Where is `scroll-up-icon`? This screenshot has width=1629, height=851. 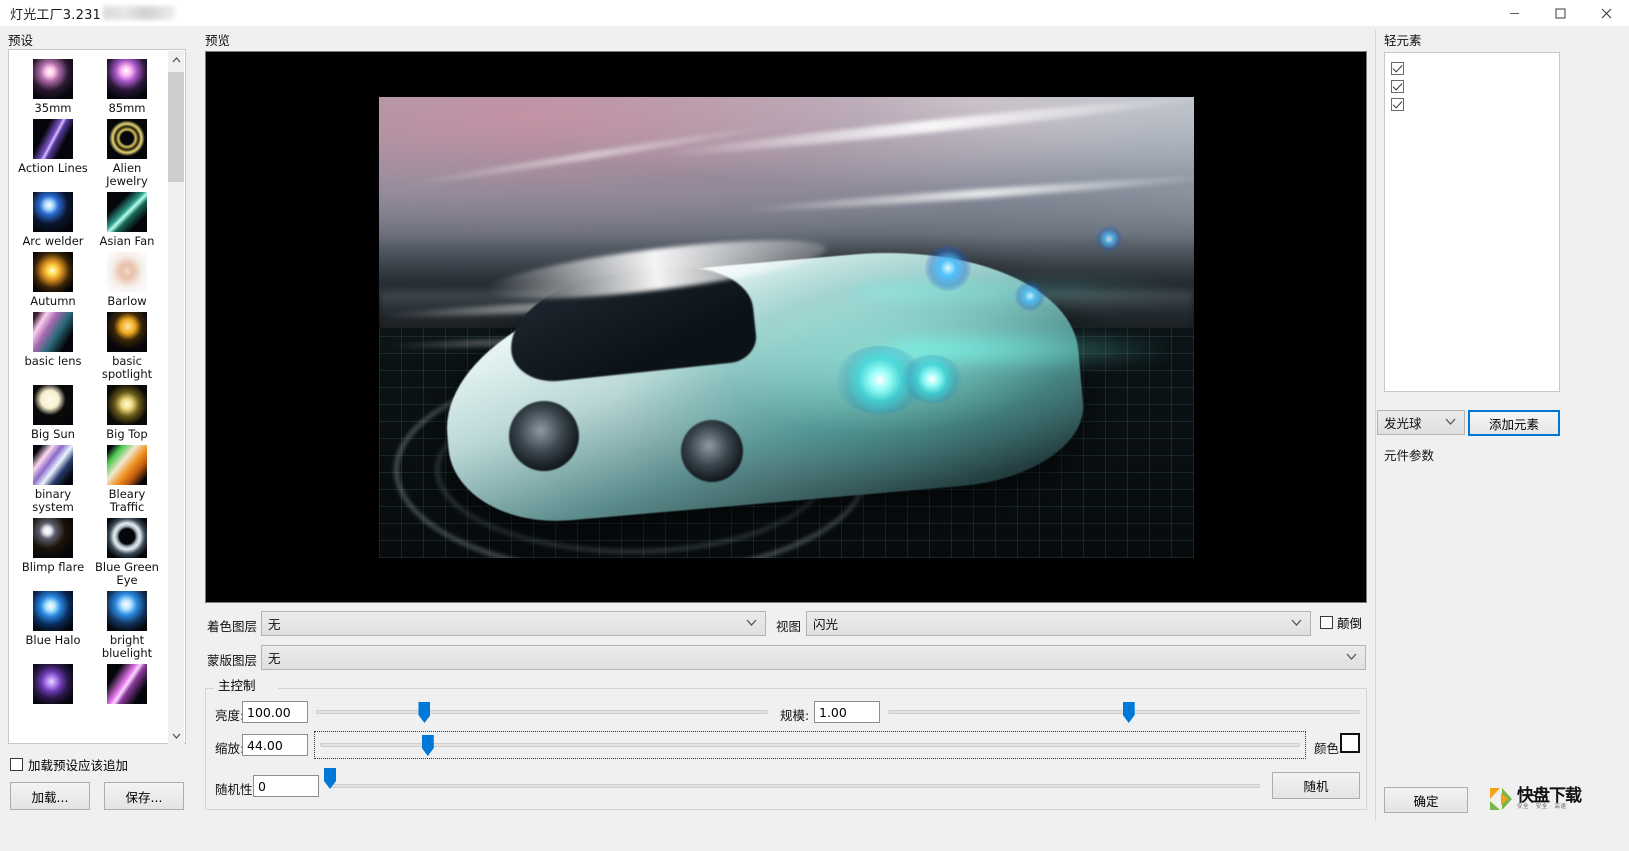
scroll-up-icon is located at coordinates (176, 59).